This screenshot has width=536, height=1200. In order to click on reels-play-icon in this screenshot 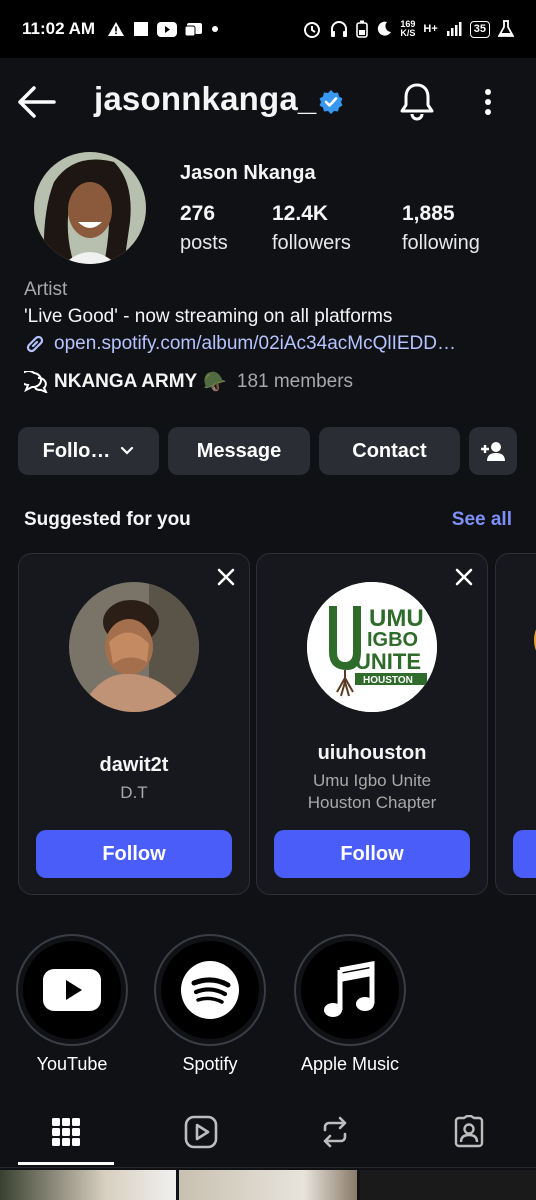, I will do `click(201, 1132)`.